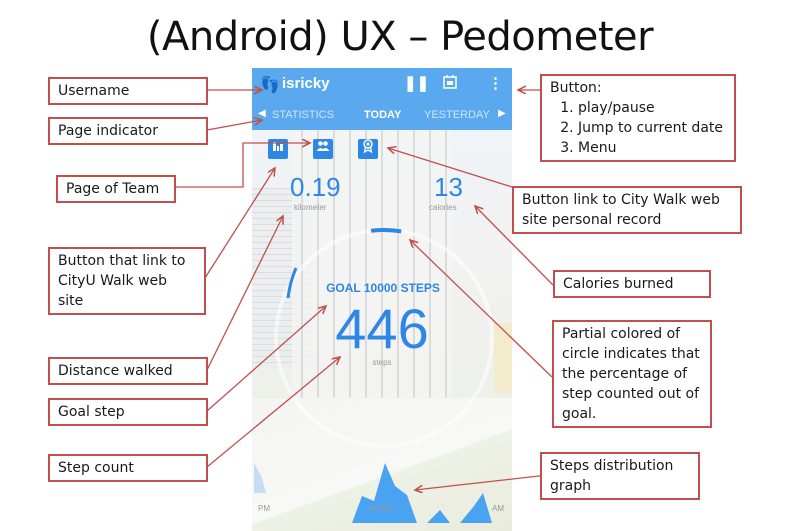 This screenshot has width=800, height=531. Describe the element at coordinates (498, 508) in the screenshot. I see `graph-axis-right-label: AM` at that location.